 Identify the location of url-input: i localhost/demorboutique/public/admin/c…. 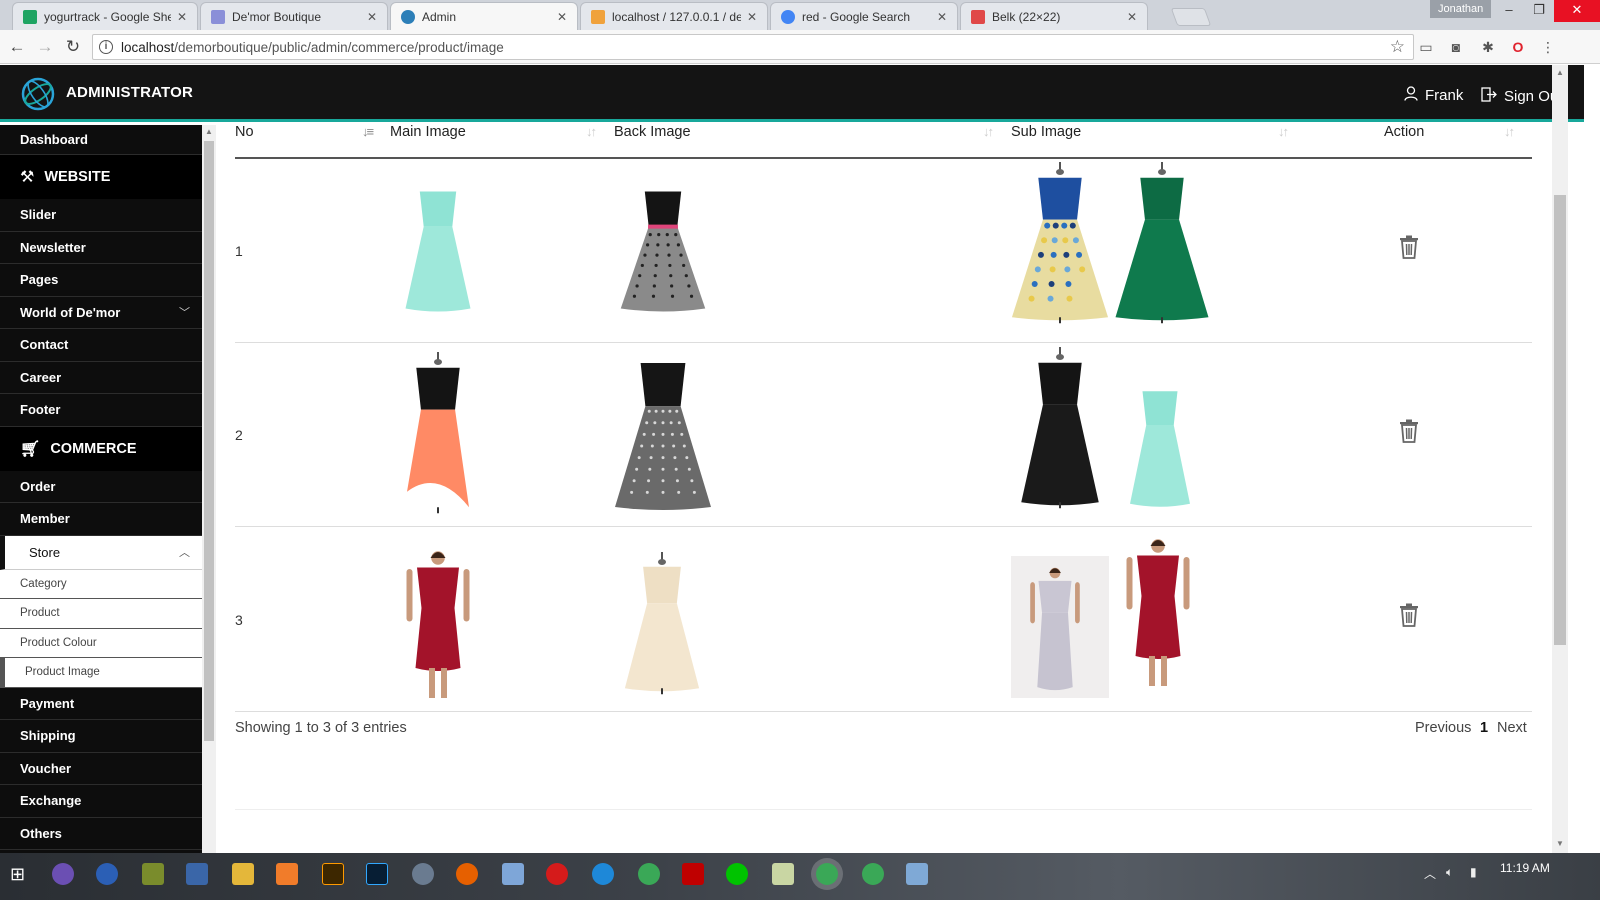
(753, 47).